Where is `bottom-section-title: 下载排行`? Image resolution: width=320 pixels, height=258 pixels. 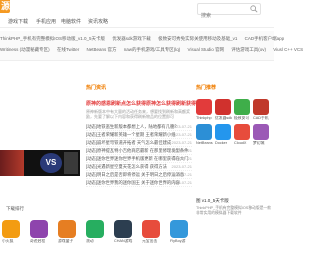 bottom-section-title: 下载排行 is located at coordinates (15, 208).